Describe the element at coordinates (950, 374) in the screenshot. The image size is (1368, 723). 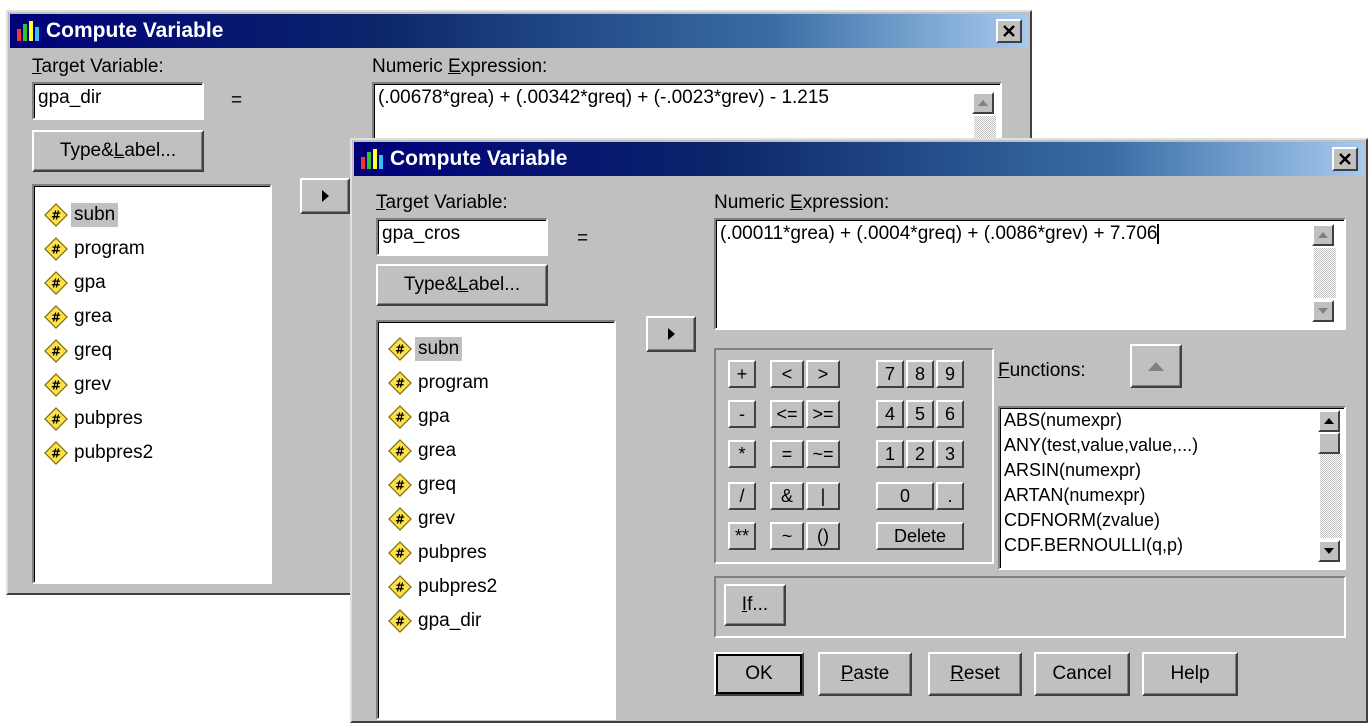
I see `key-9: 9` at that location.